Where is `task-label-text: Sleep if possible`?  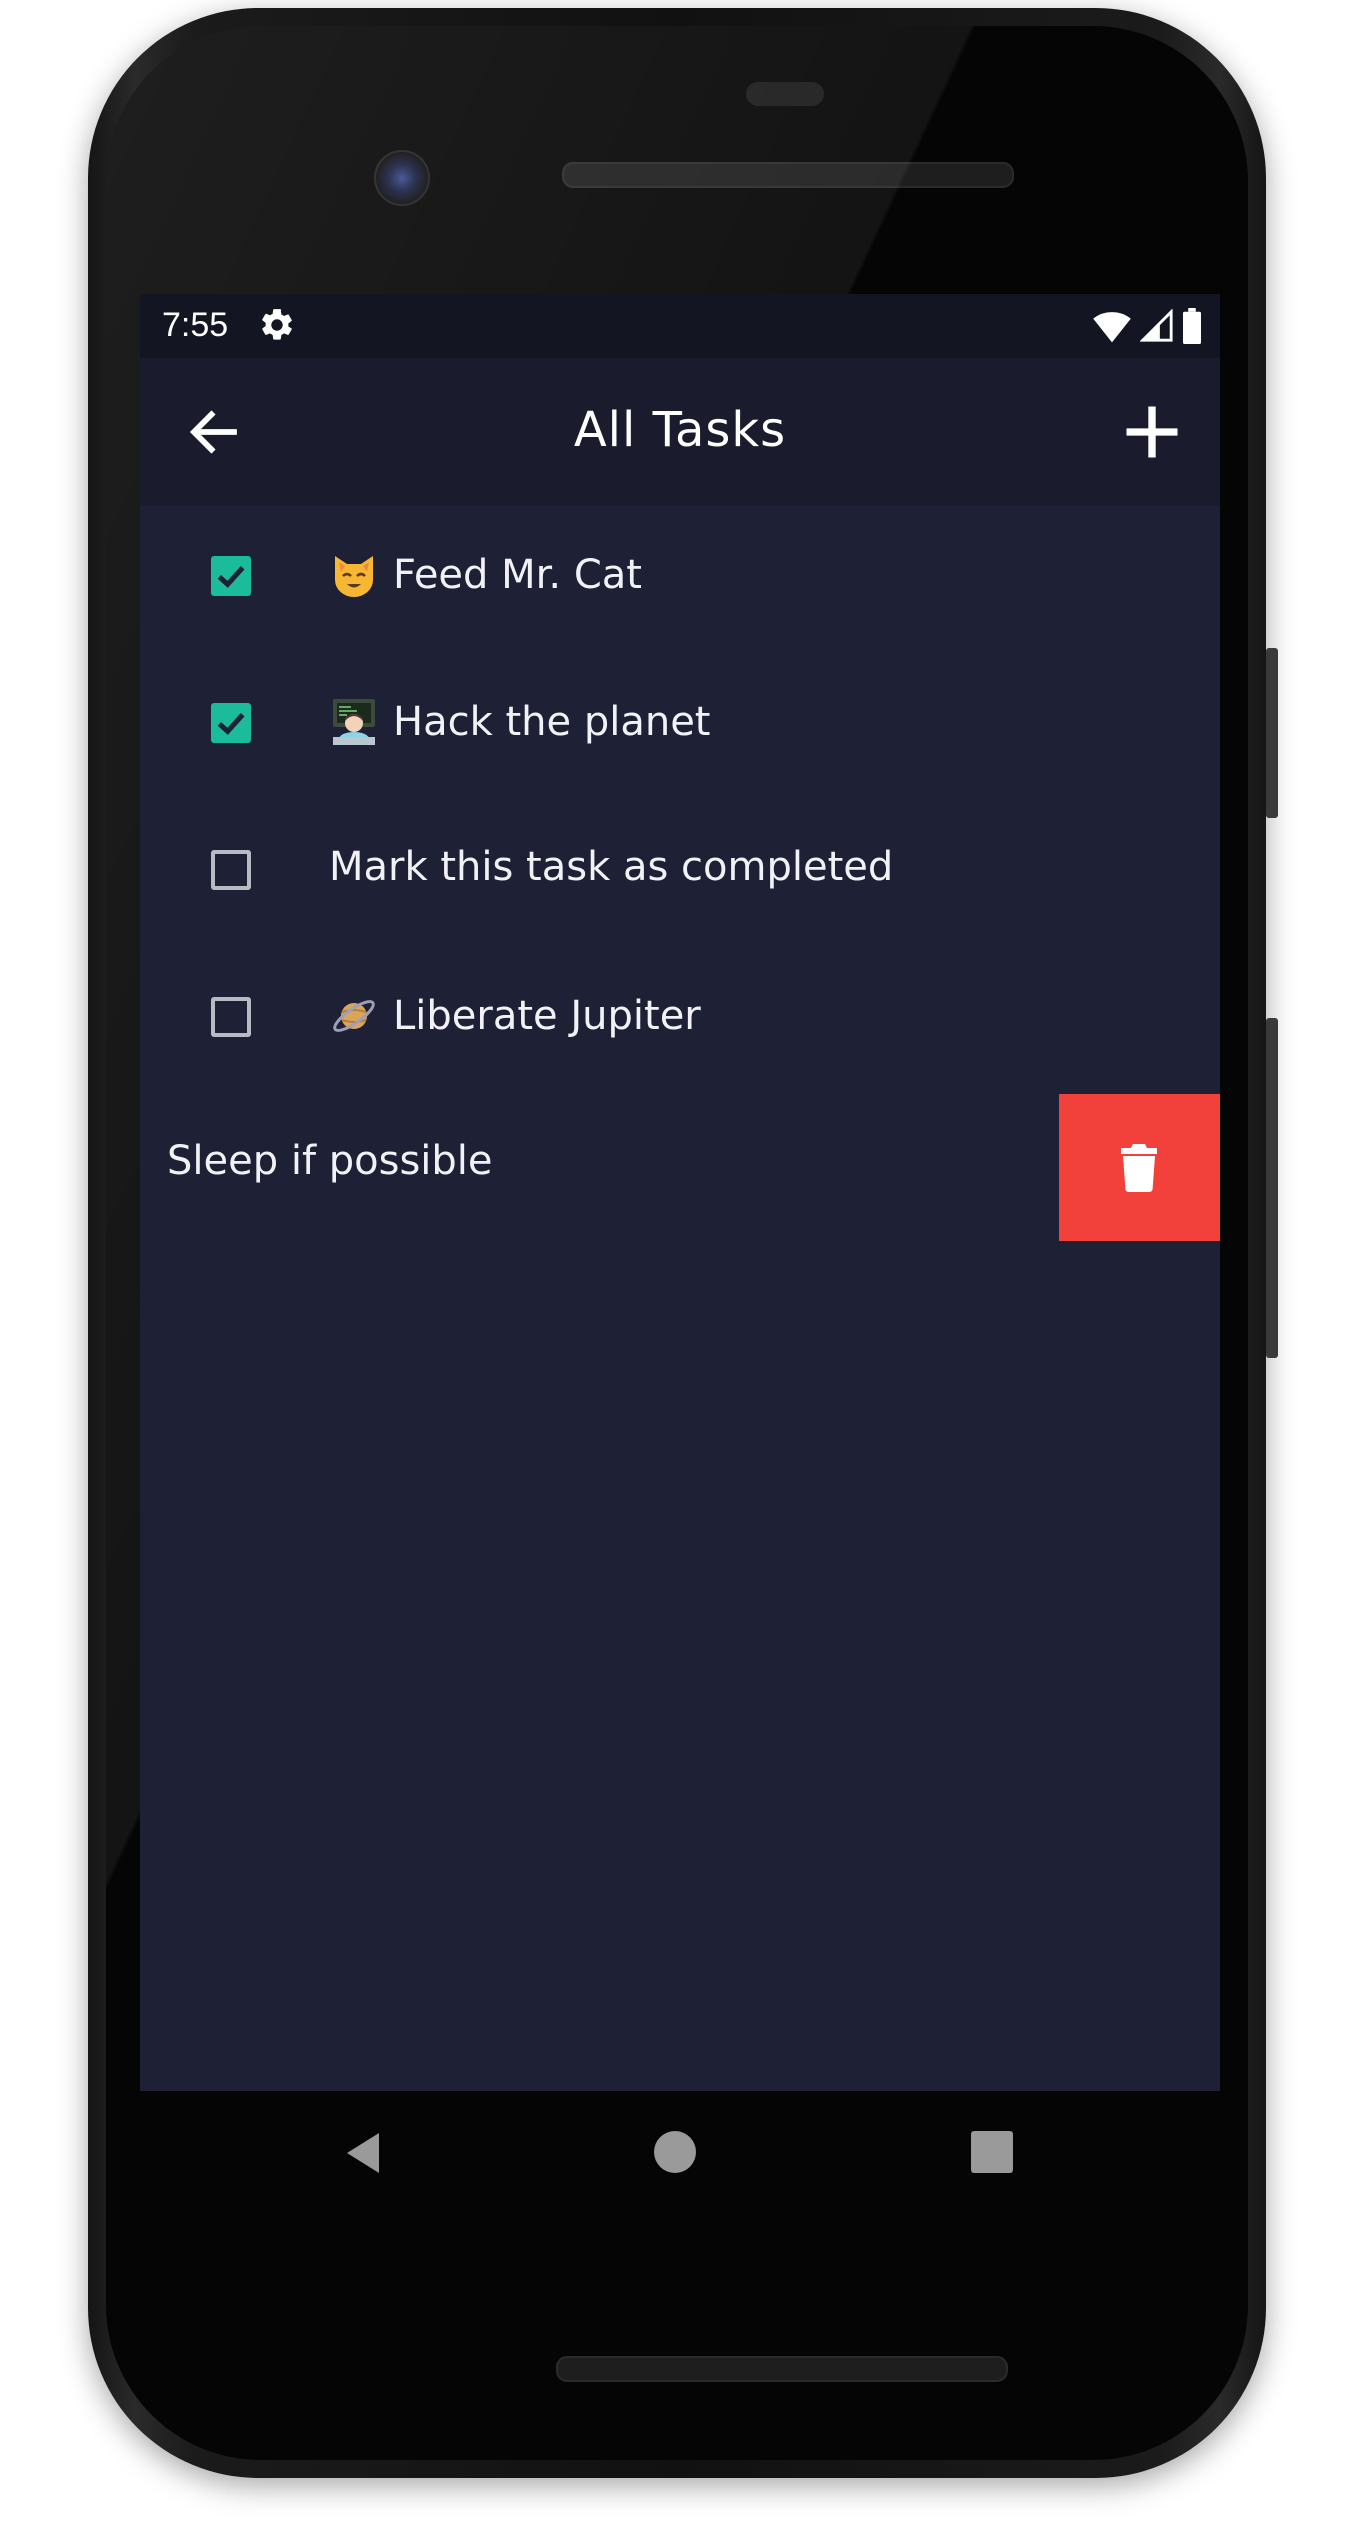
task-label-text: Sleep if possible is located at coordinates (330, 1161).